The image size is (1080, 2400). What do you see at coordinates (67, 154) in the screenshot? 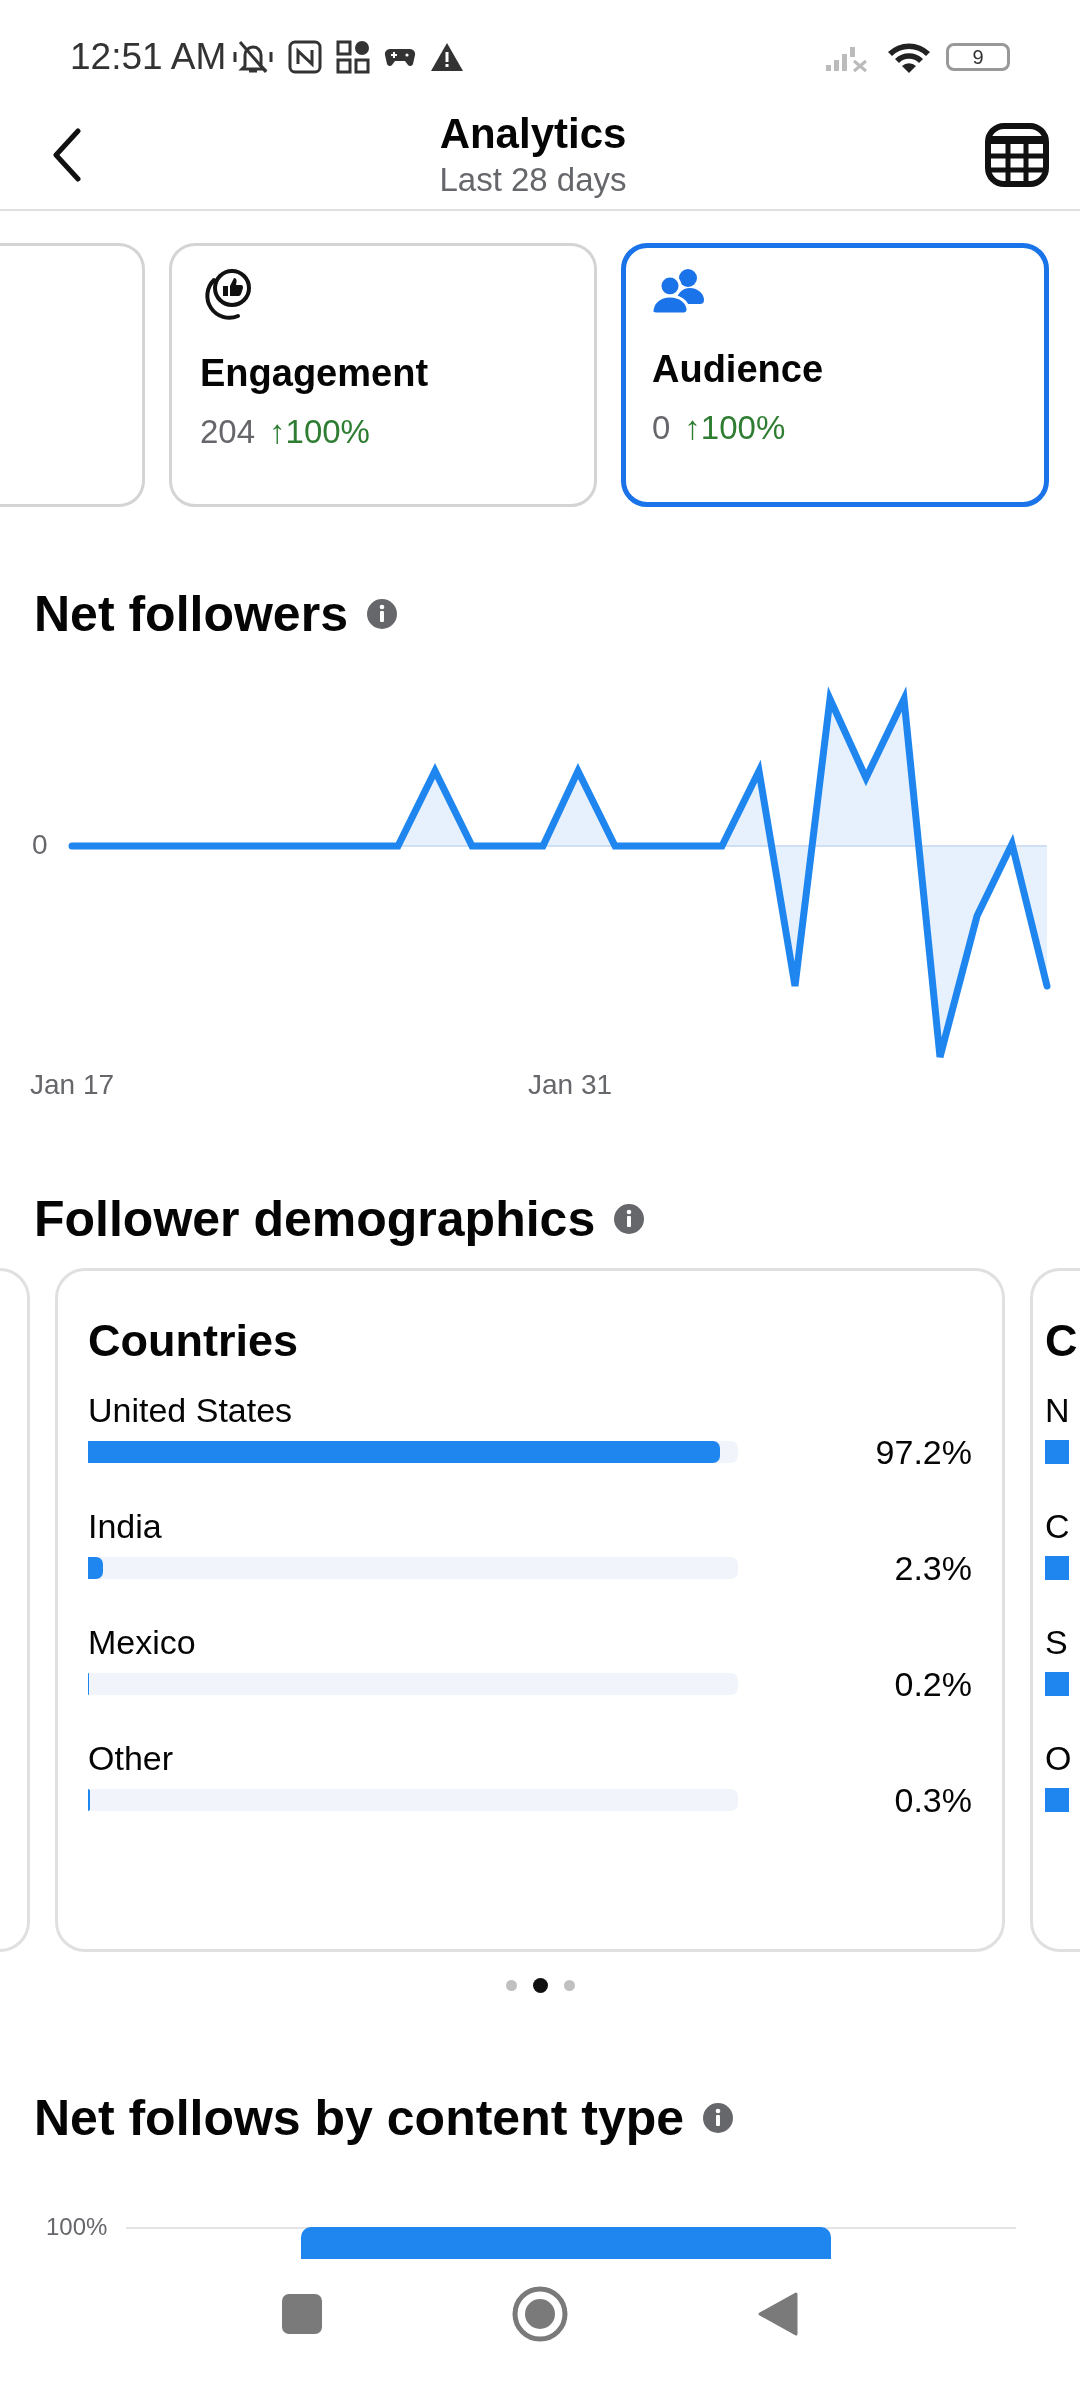
I see `back-button` at bounding box center [67, 154].